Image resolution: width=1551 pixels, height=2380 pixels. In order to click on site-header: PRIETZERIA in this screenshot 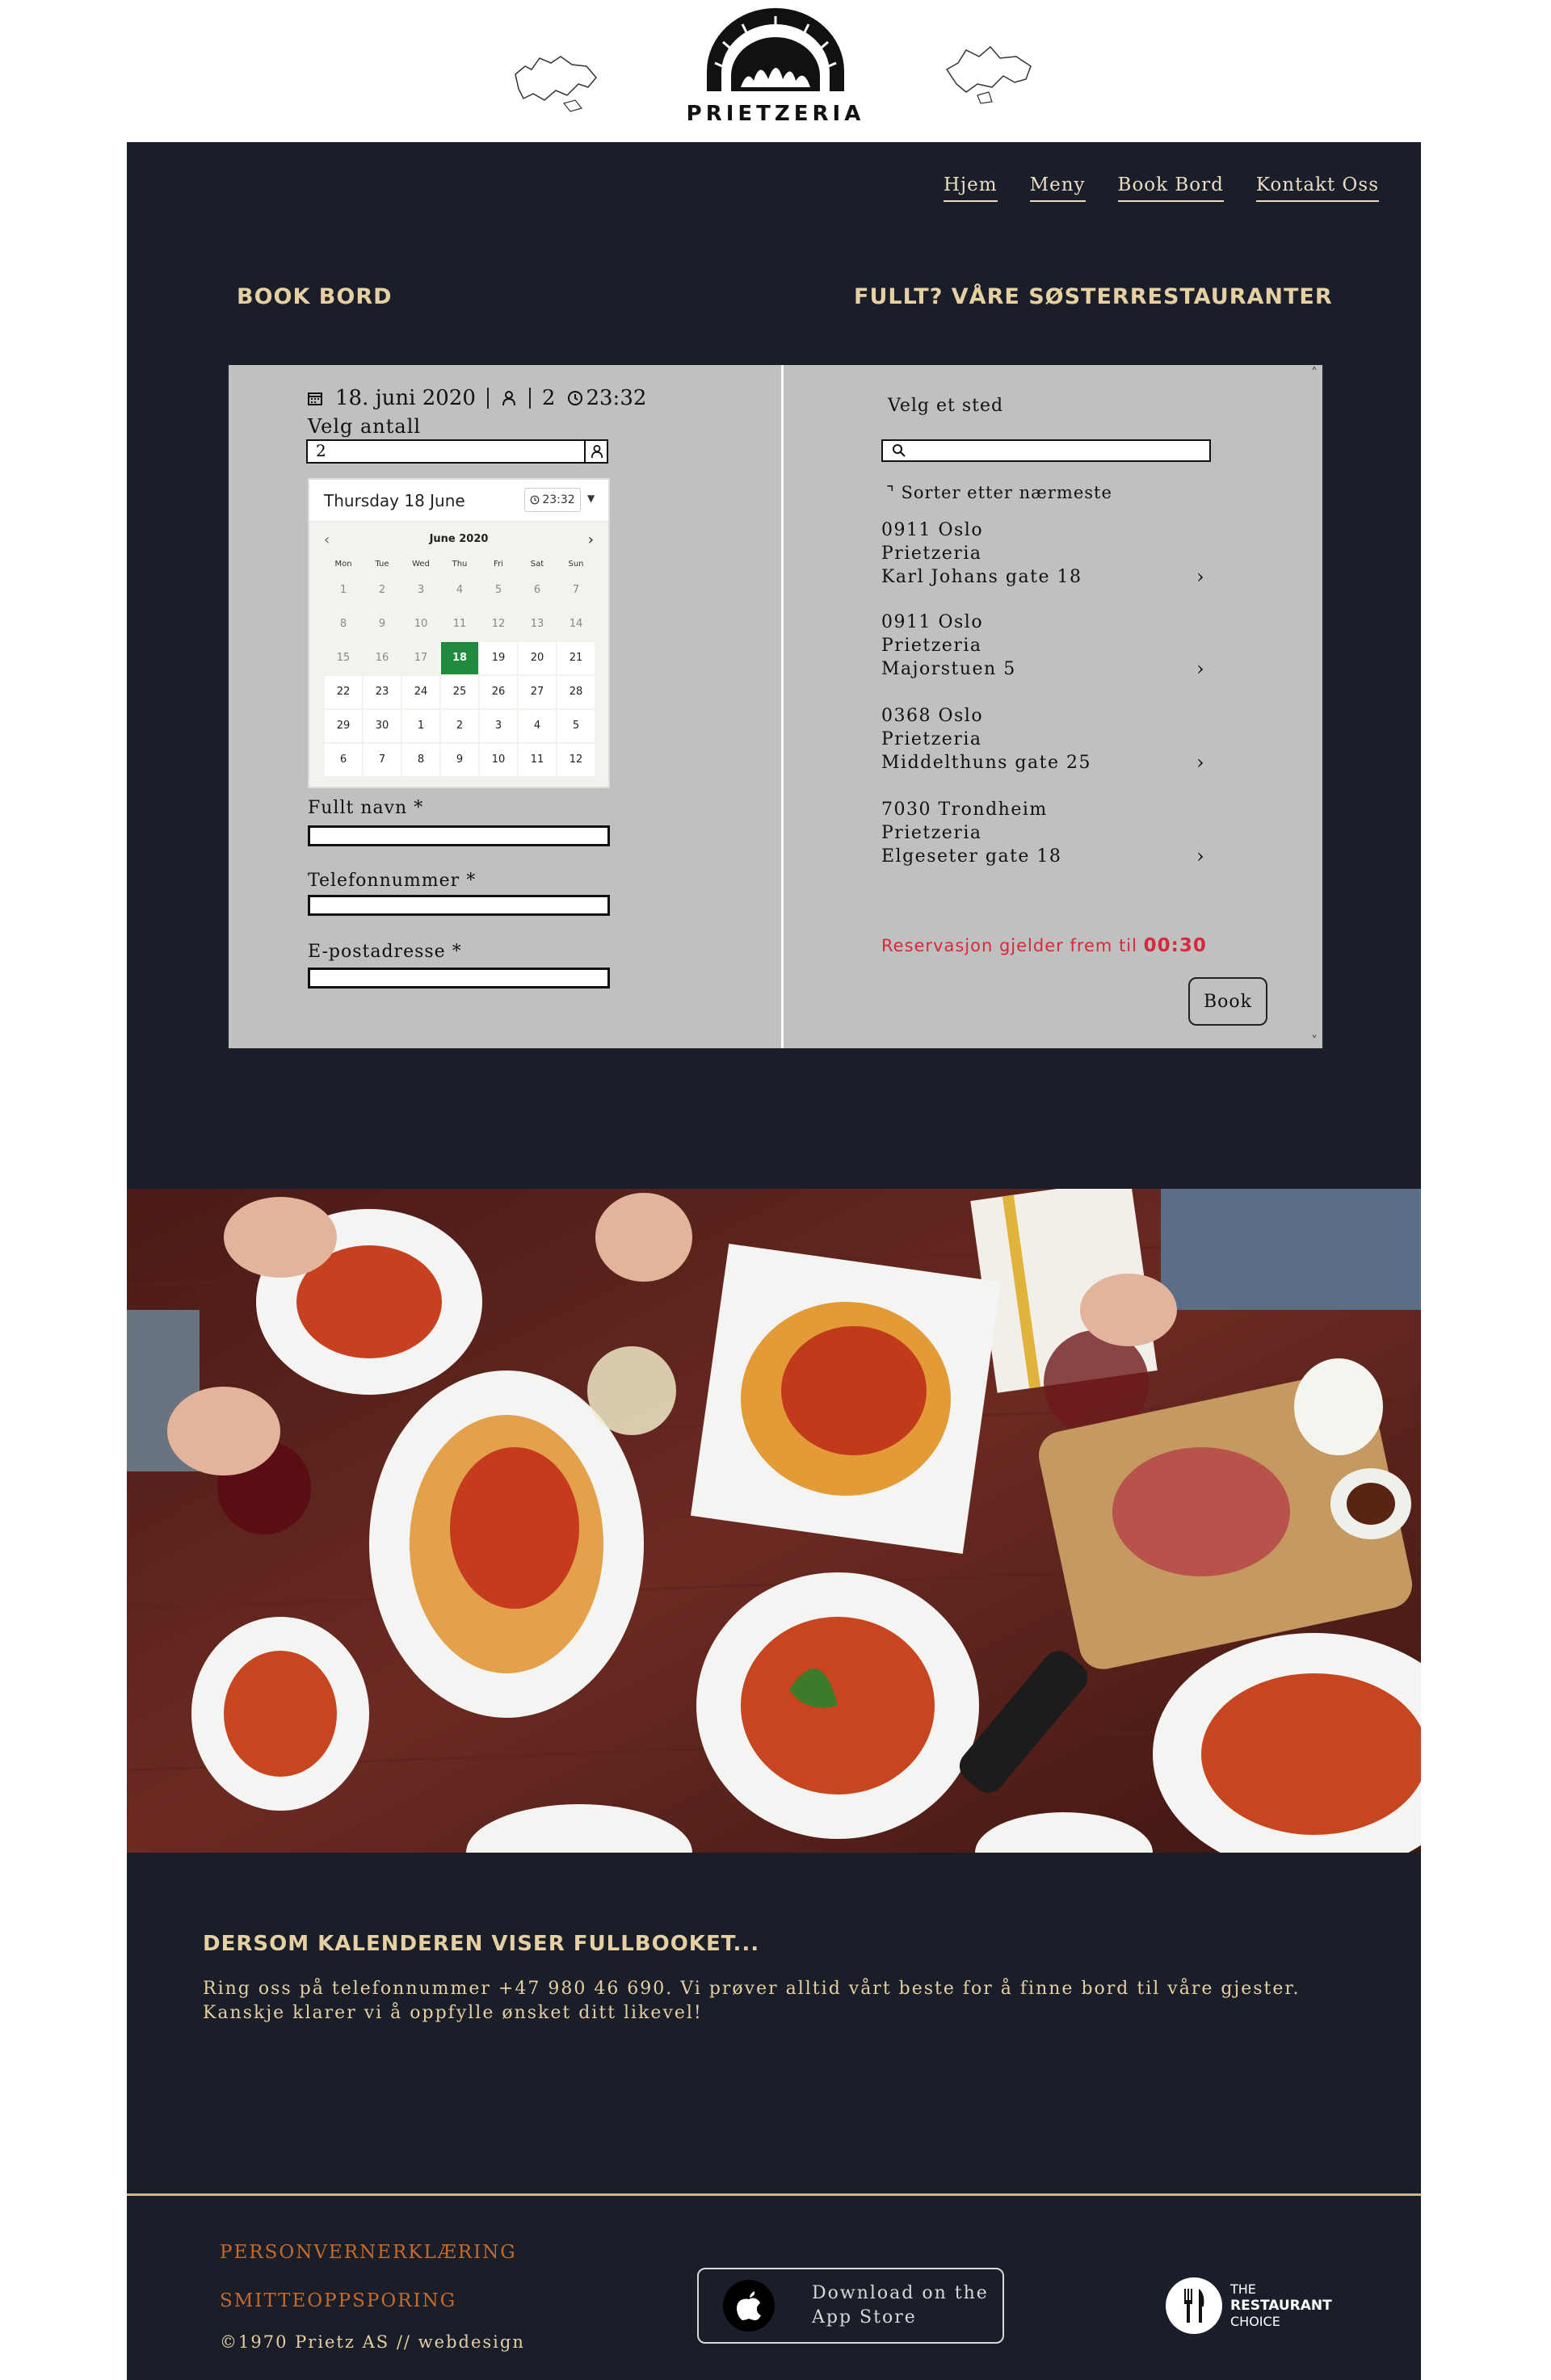, I will do `click(776, 71)`.